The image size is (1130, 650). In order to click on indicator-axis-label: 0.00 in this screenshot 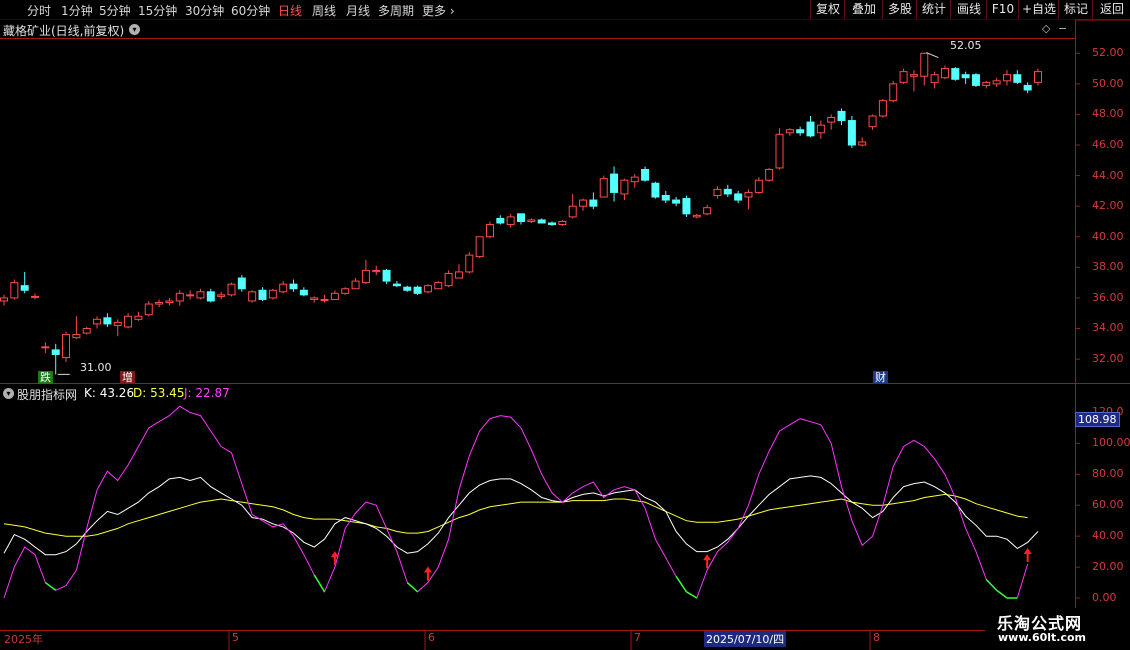, I will do `click(1104, 597)`.